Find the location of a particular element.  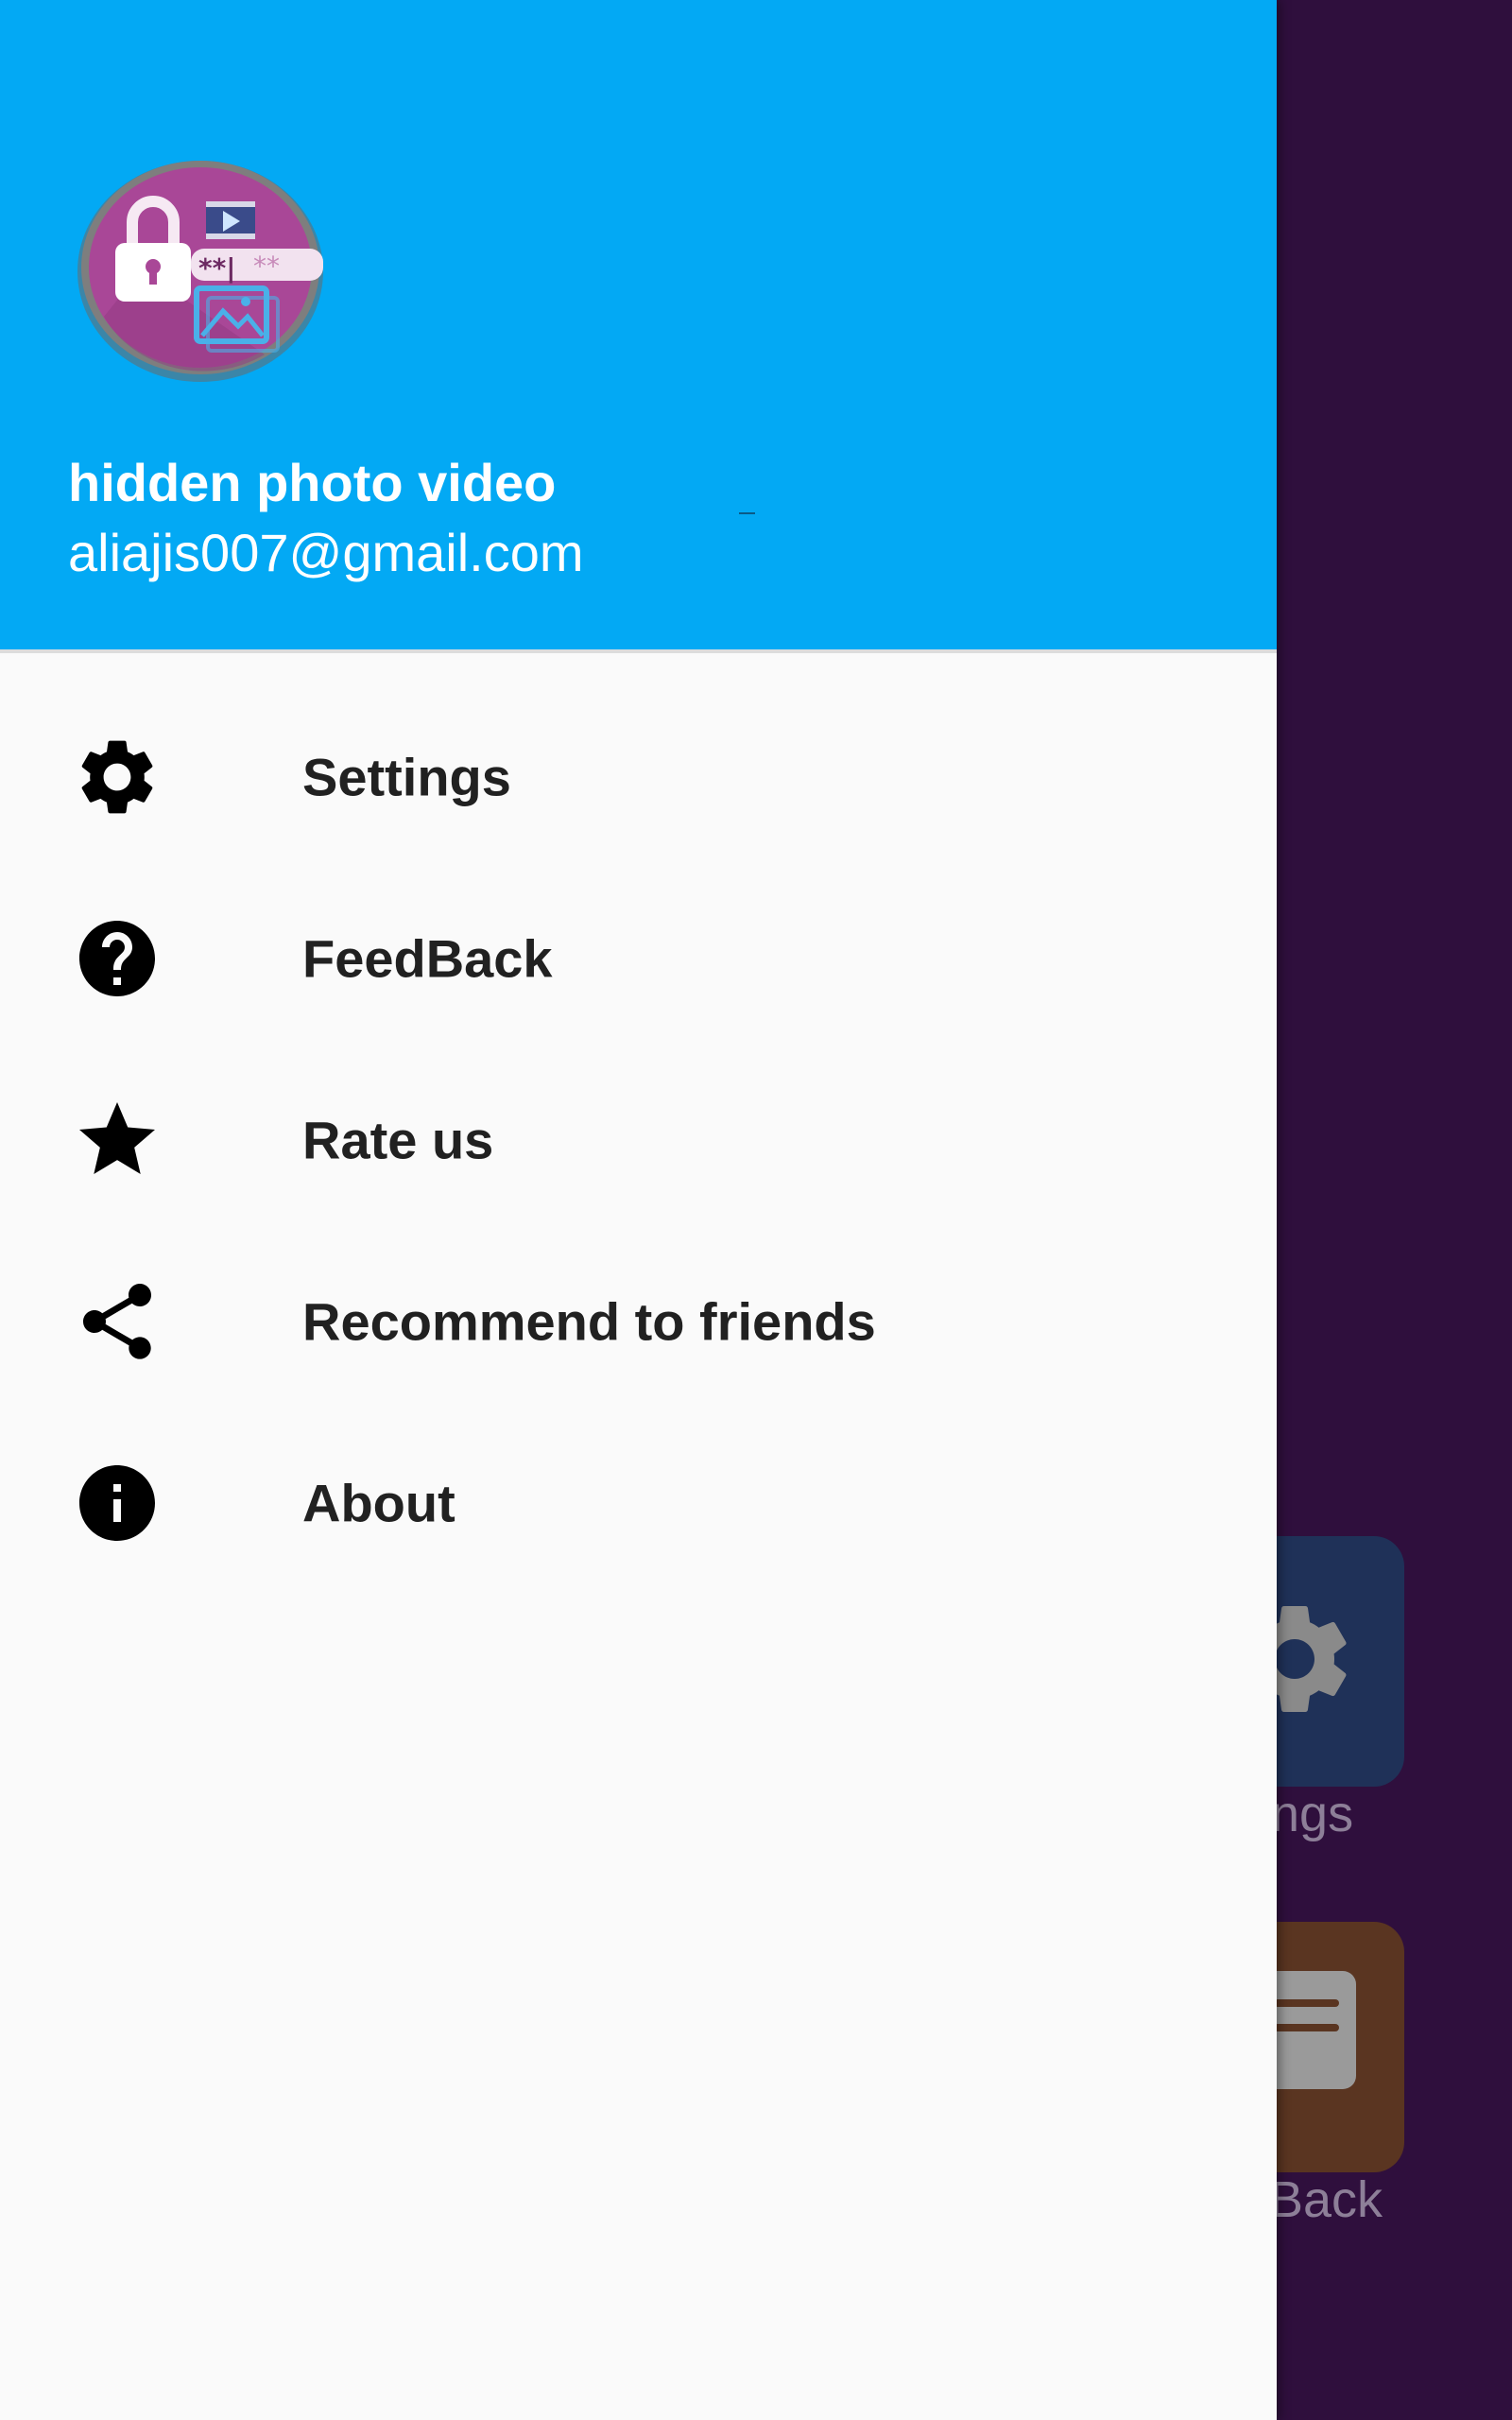

menu-item-rate-us: Rate us is located at coordinates (638, 1140).